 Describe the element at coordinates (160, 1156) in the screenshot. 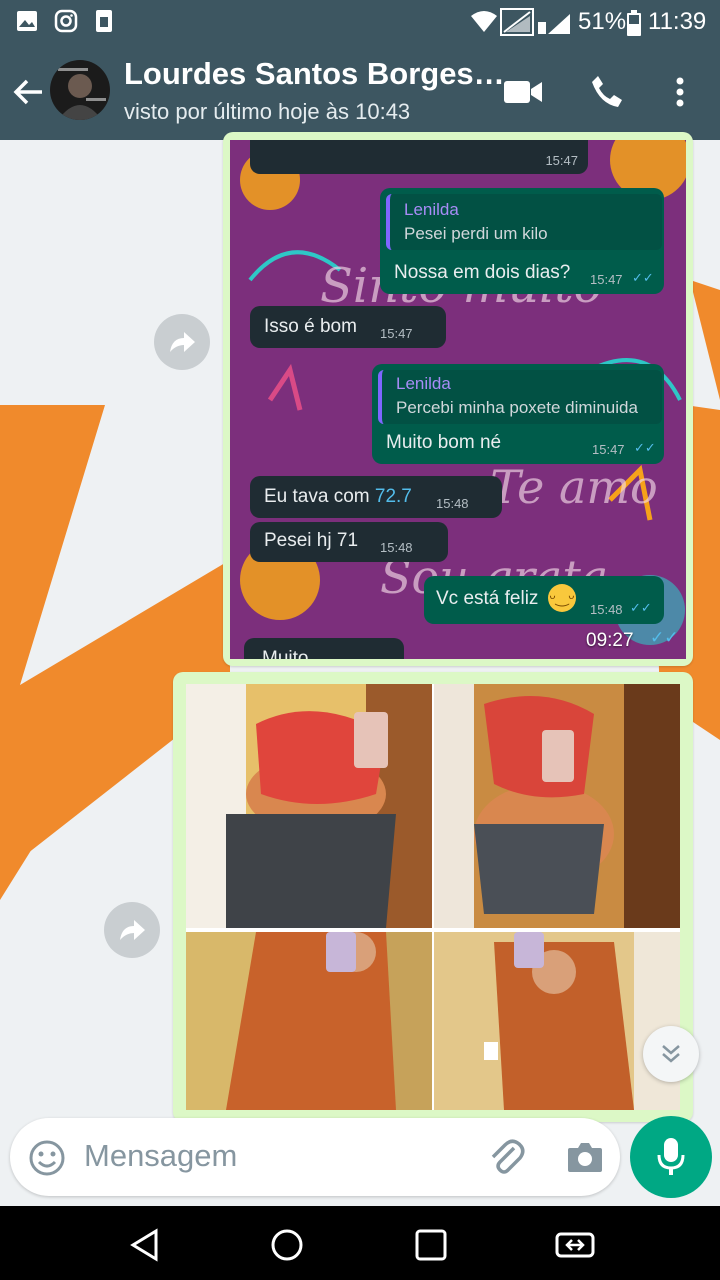

I see `message-input: Mensagem` at that location.